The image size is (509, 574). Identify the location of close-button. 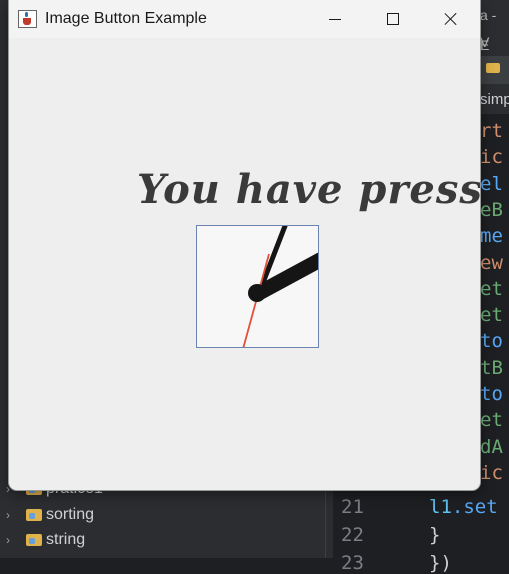
(451, 19).